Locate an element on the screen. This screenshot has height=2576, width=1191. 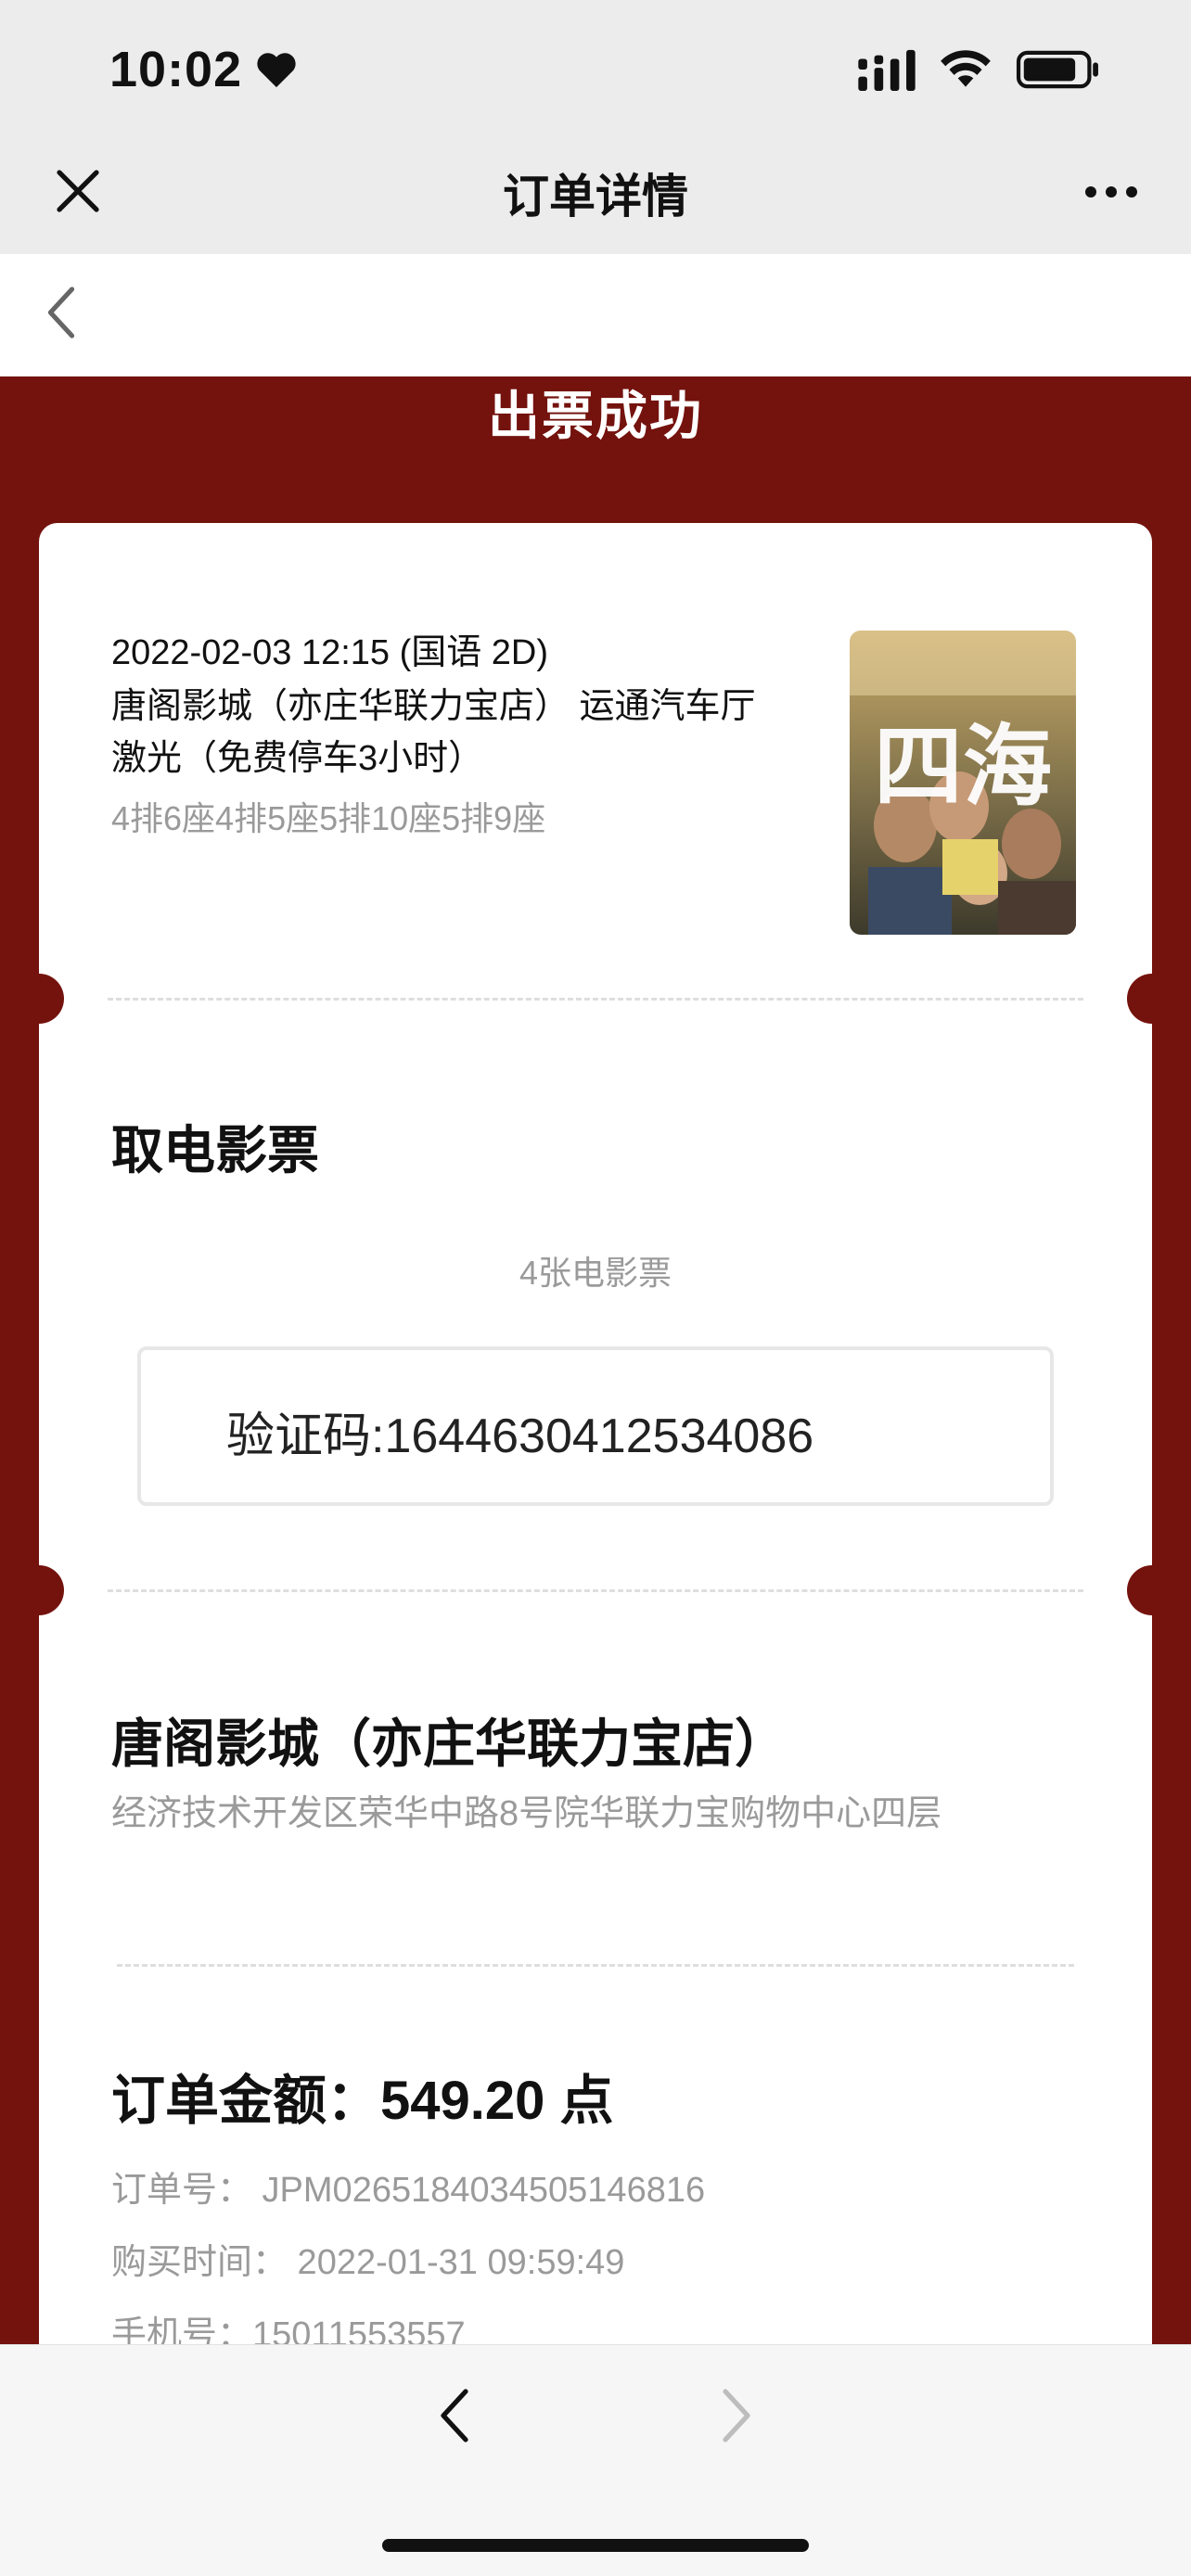
cinema-name: 唐阁影城（亦庄华联力宝店） is located at coordinates (449, 1744).